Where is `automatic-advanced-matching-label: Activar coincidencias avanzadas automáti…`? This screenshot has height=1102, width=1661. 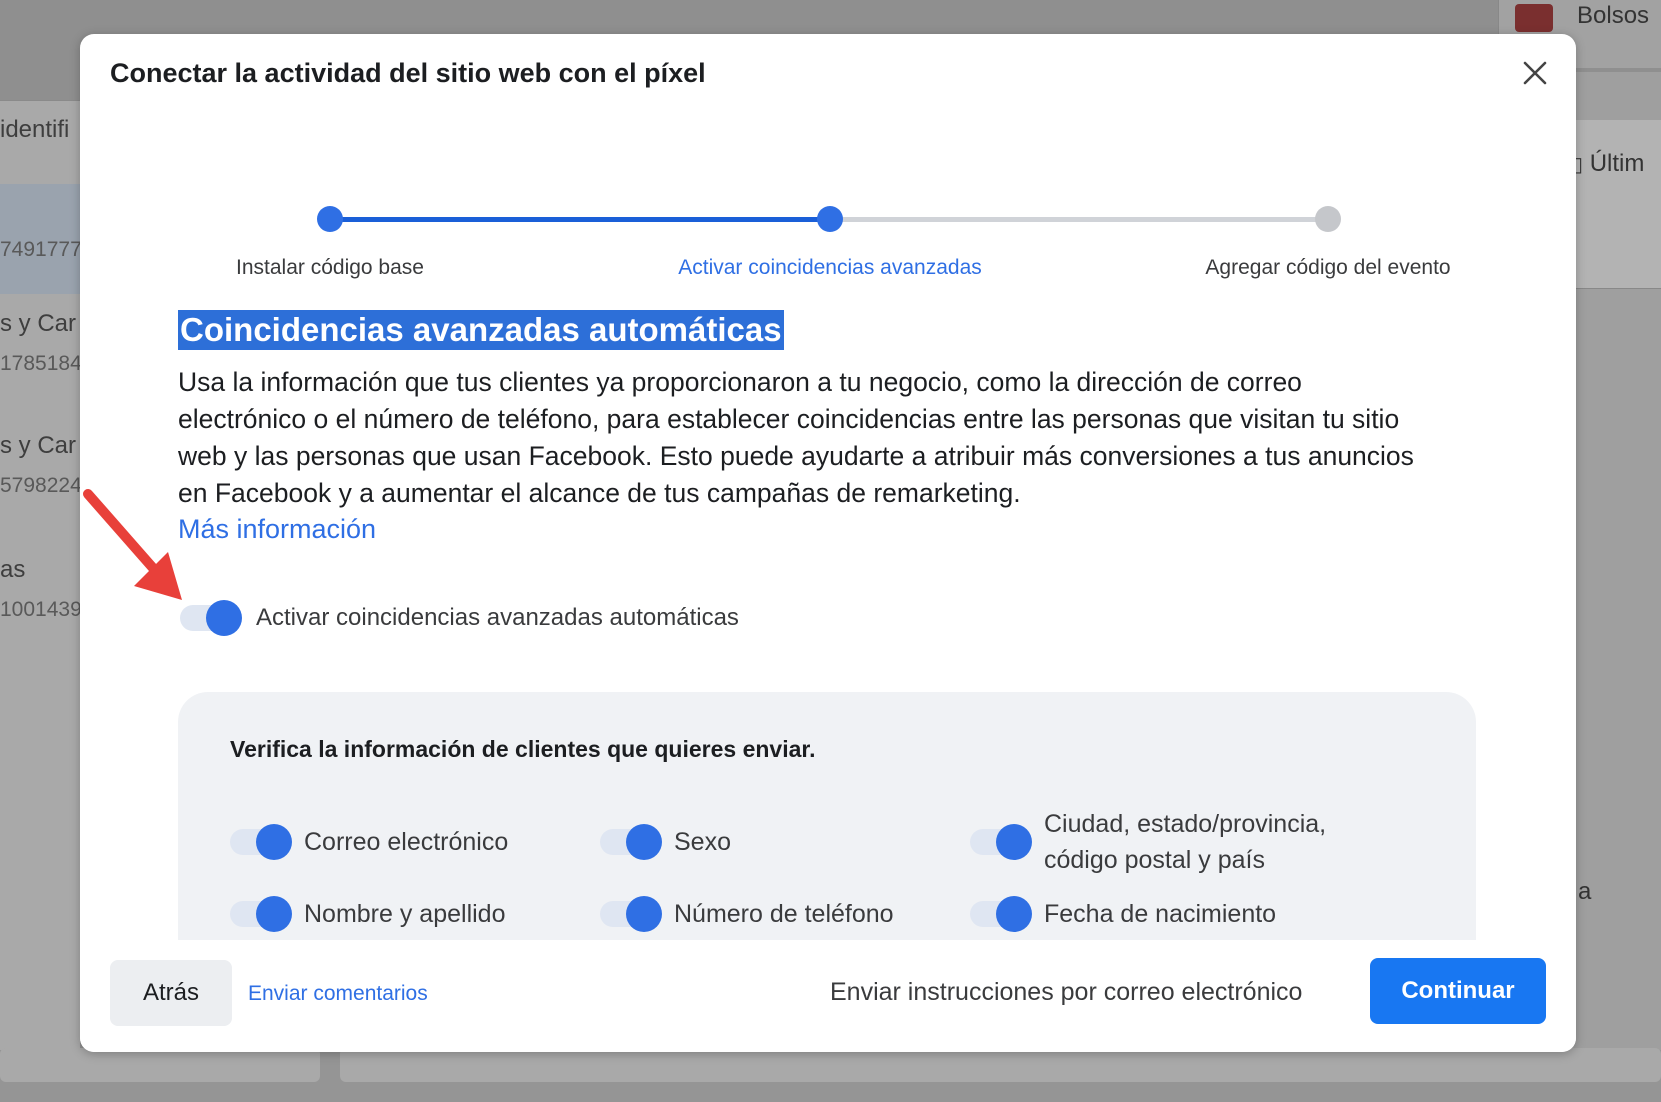
automatic-advanced-matching-label: Activar coincidencias avanzadas automáti… is located at coordinates (497, 617).